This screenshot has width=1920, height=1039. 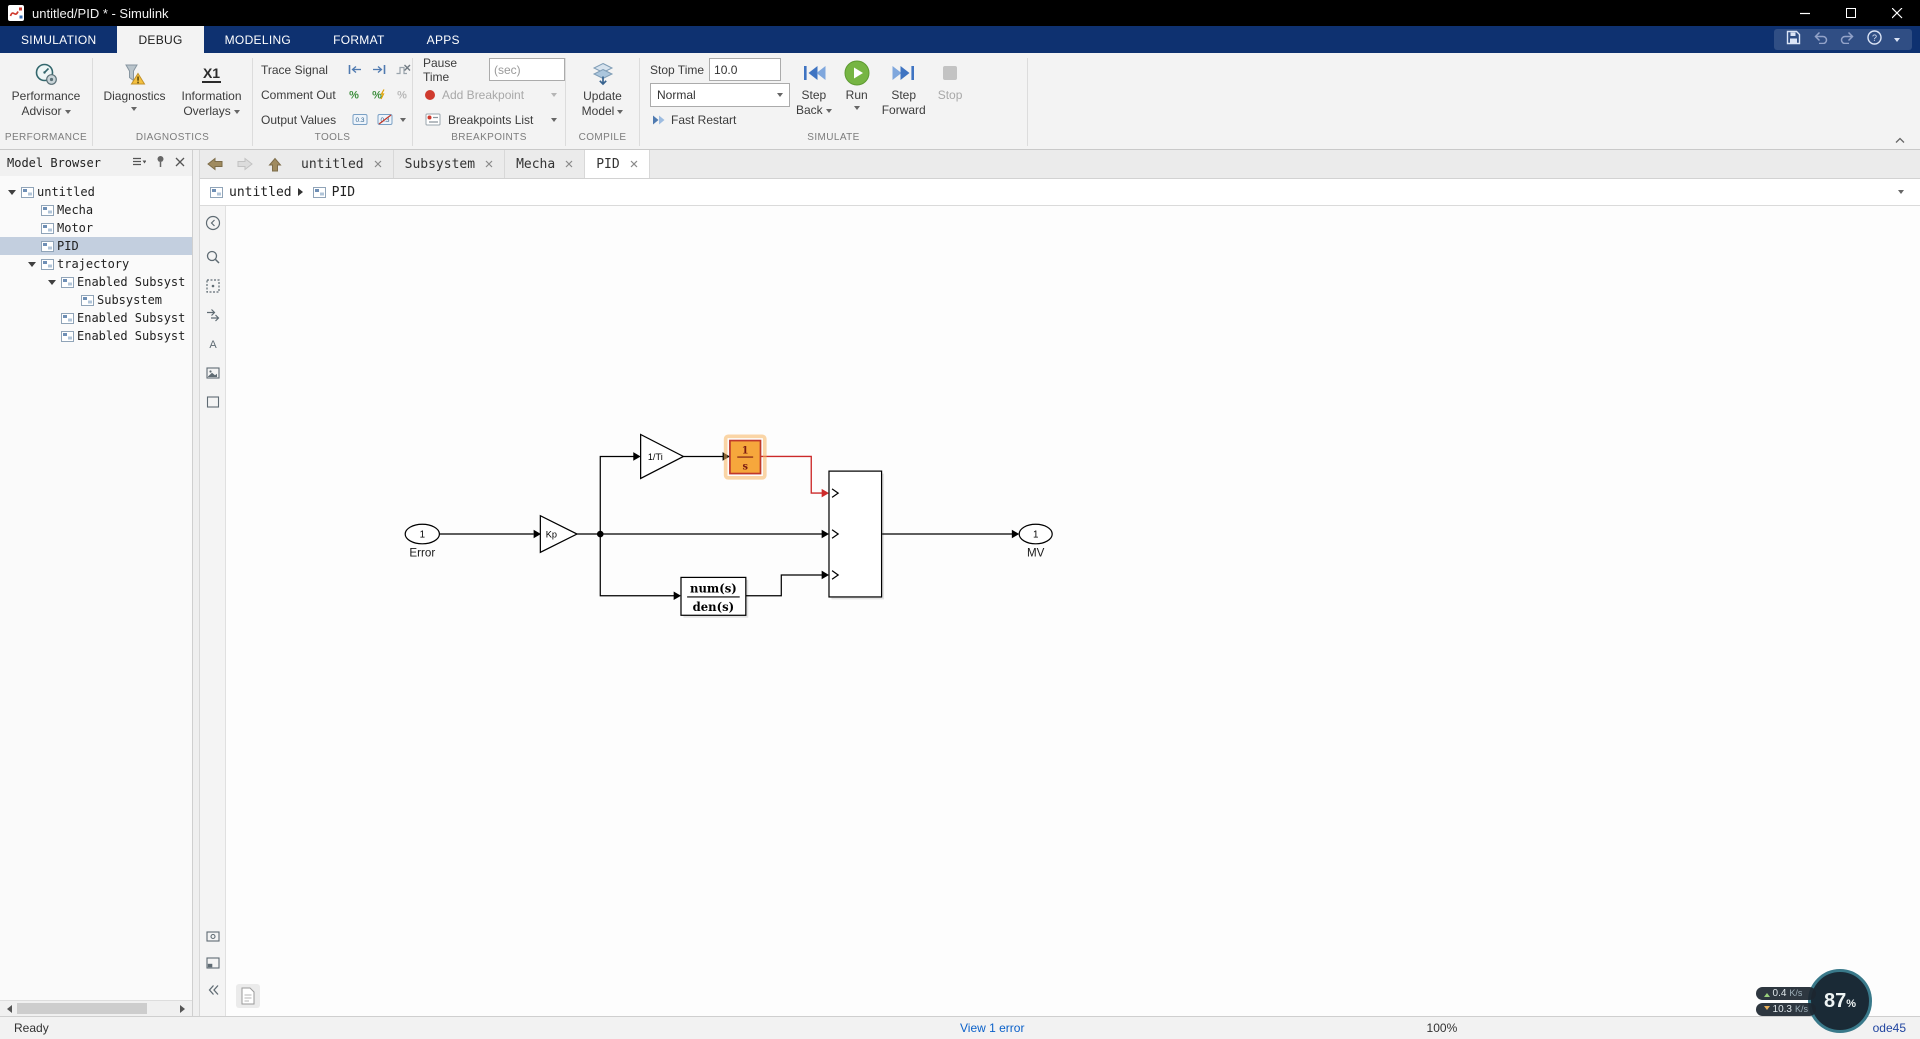 I want to click on doc-tab-subsystem: Subsystem, so click(x=450, y=164).